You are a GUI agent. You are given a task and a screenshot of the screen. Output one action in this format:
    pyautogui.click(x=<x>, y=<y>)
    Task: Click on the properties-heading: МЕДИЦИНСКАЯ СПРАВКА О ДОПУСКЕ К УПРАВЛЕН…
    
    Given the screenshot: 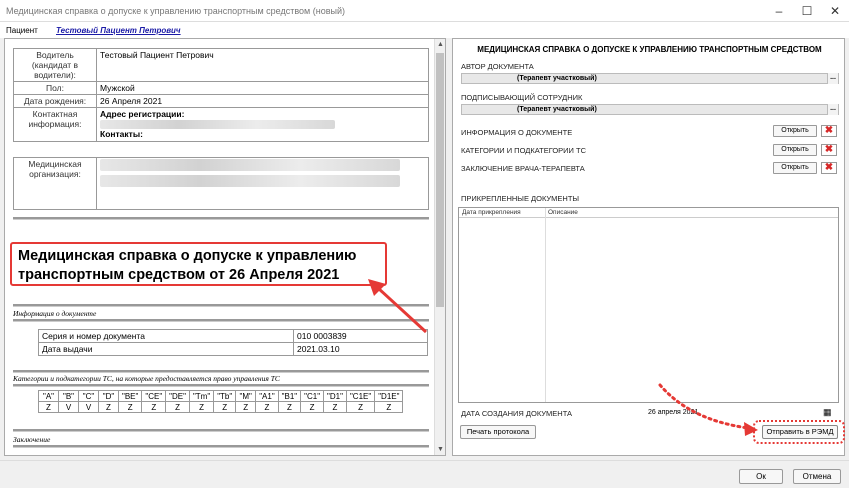 What is the action you would take?
    pyautogui.click(x=649, y=49)
    